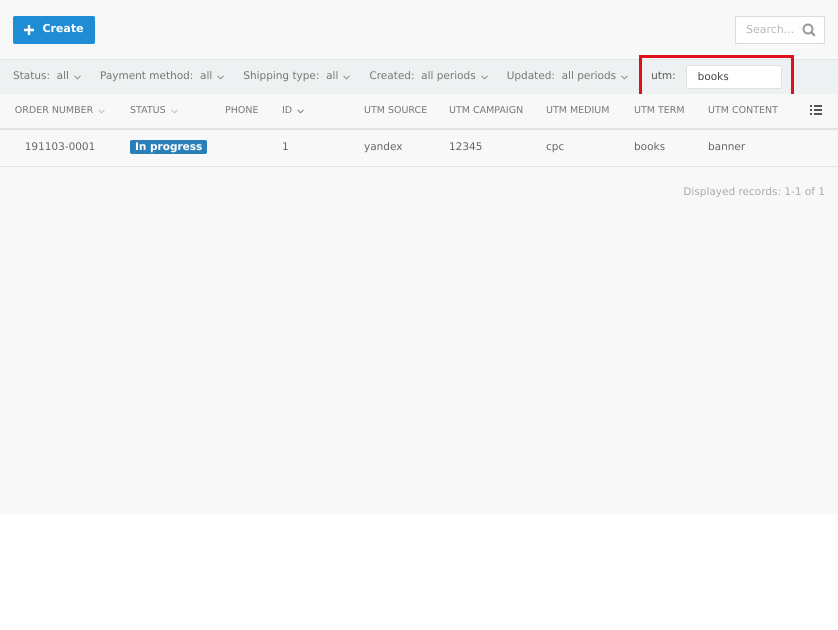  I want to click on search-icon, so click(809, 29).